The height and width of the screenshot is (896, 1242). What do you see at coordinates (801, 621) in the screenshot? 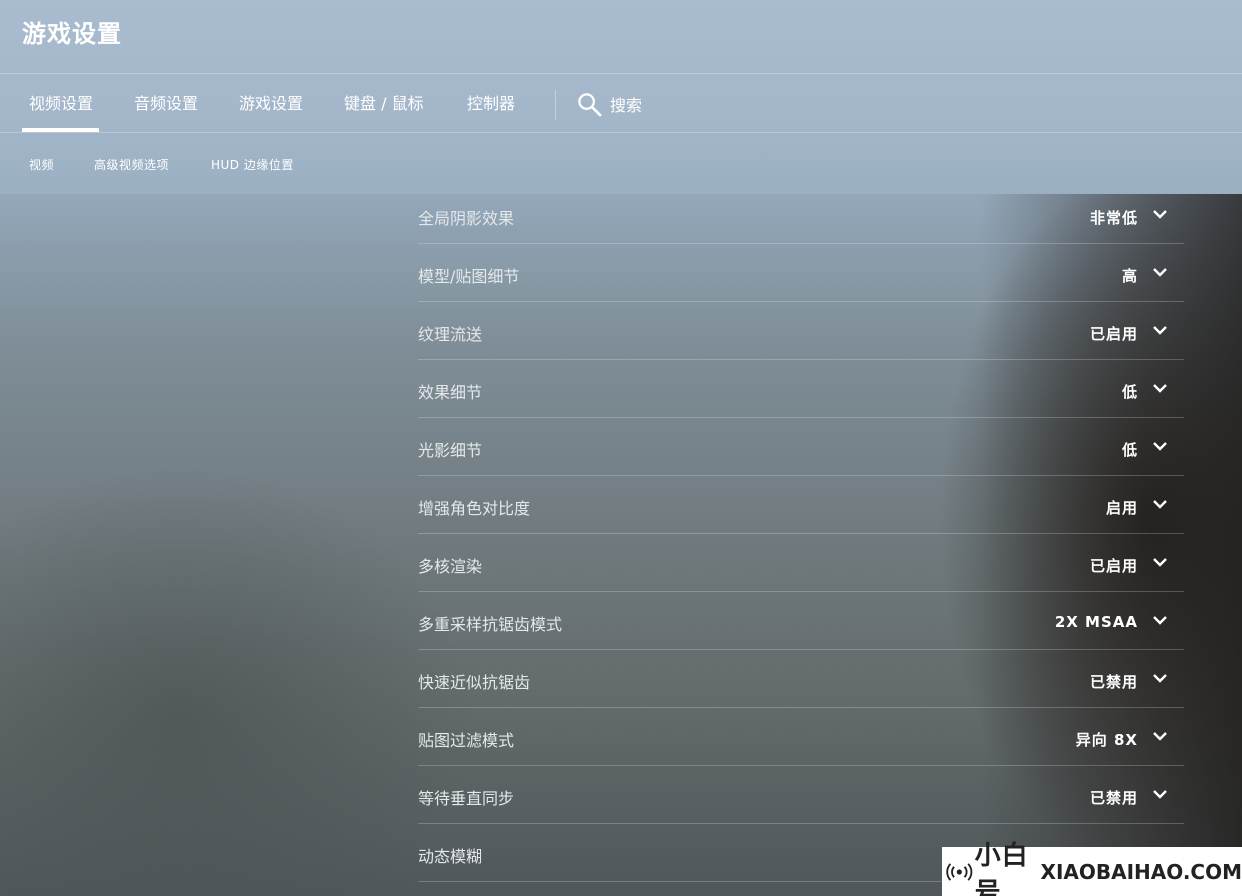
I see `setting-row-msaa-mode: 多重采样抗锯齿模式 2X MSAA` at bounding box center [801, 621].